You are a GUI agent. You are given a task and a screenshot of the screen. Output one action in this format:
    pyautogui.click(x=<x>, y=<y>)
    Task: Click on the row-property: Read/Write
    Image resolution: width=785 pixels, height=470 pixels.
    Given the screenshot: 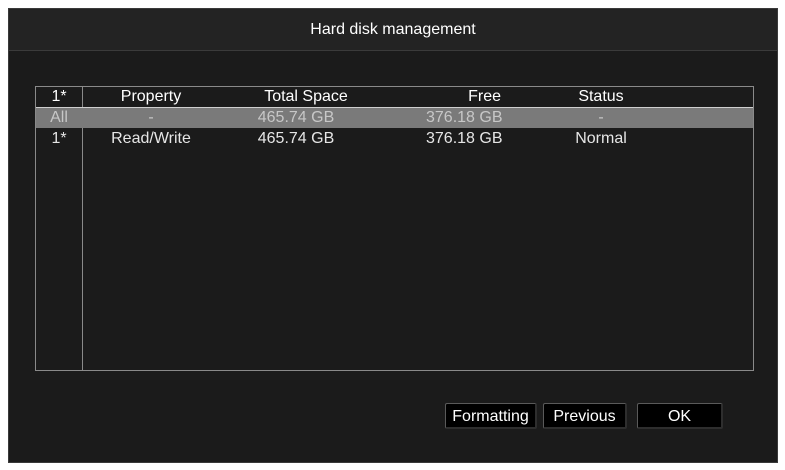 What is the action you would take?
    pyautogui.click(x=151, y=138)
    